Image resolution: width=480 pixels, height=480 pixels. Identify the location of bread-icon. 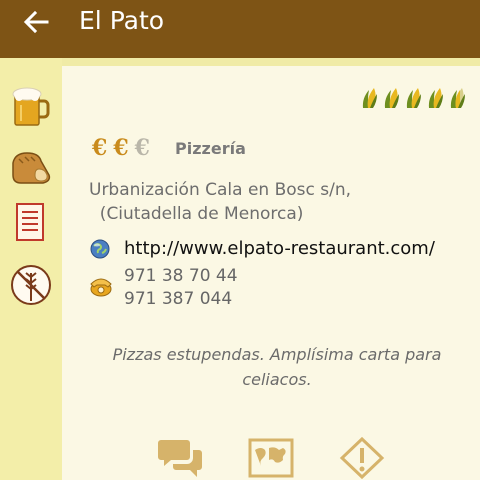
(31, 168).